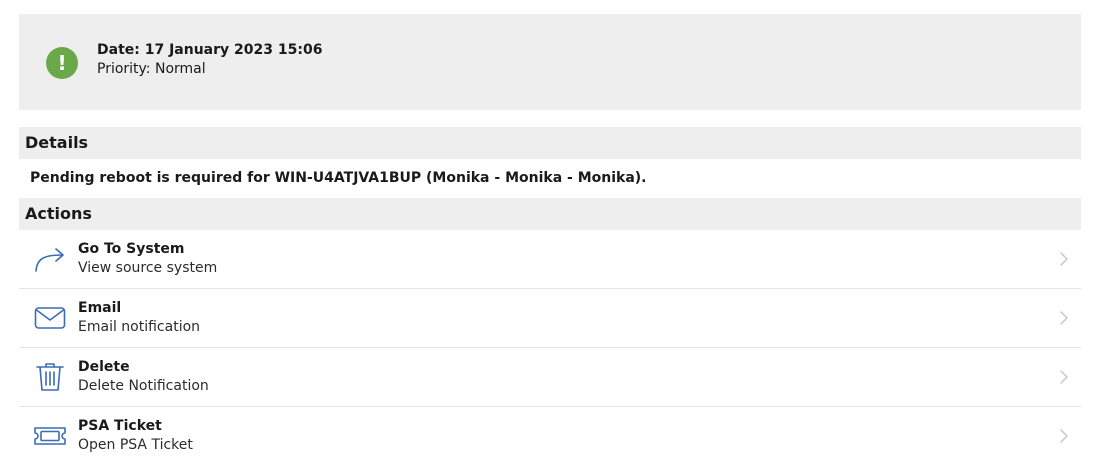 The width and height of the screenshot is (1099, 474). What do you see at coordinates (550, 318) in the screenshot?
I see `email-action: Email Email notification` at bounding box center [550, 318].